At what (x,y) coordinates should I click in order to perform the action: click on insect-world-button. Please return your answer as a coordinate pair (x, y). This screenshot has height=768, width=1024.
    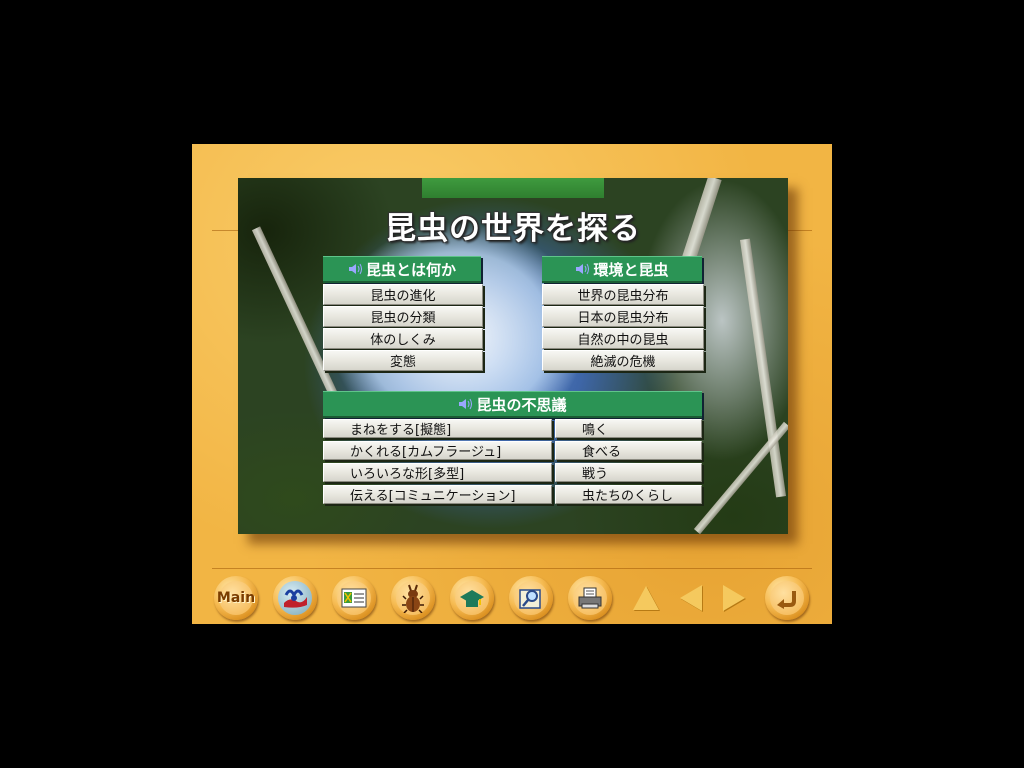
    Looking at the image, I should click on (295, 598).